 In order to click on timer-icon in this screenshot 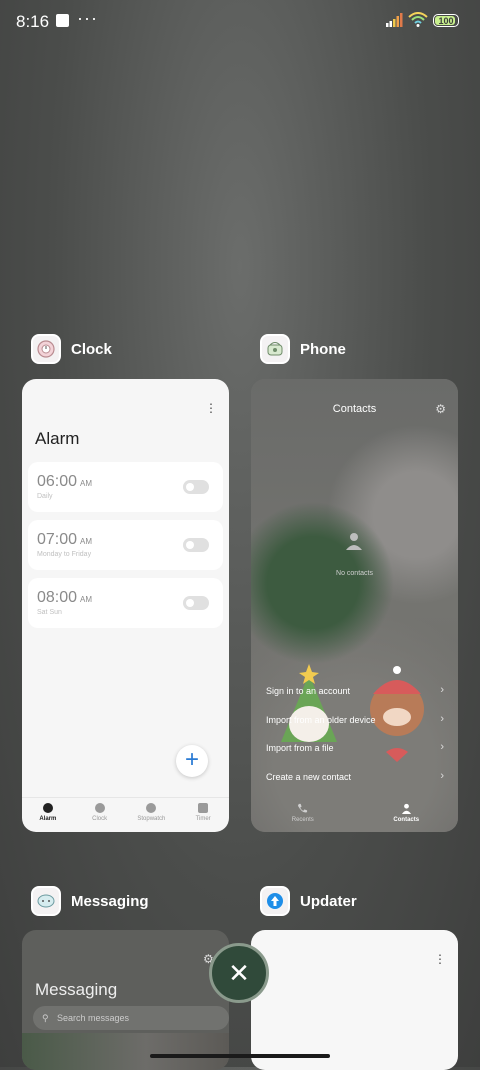, I will do `click(203, 808)`.